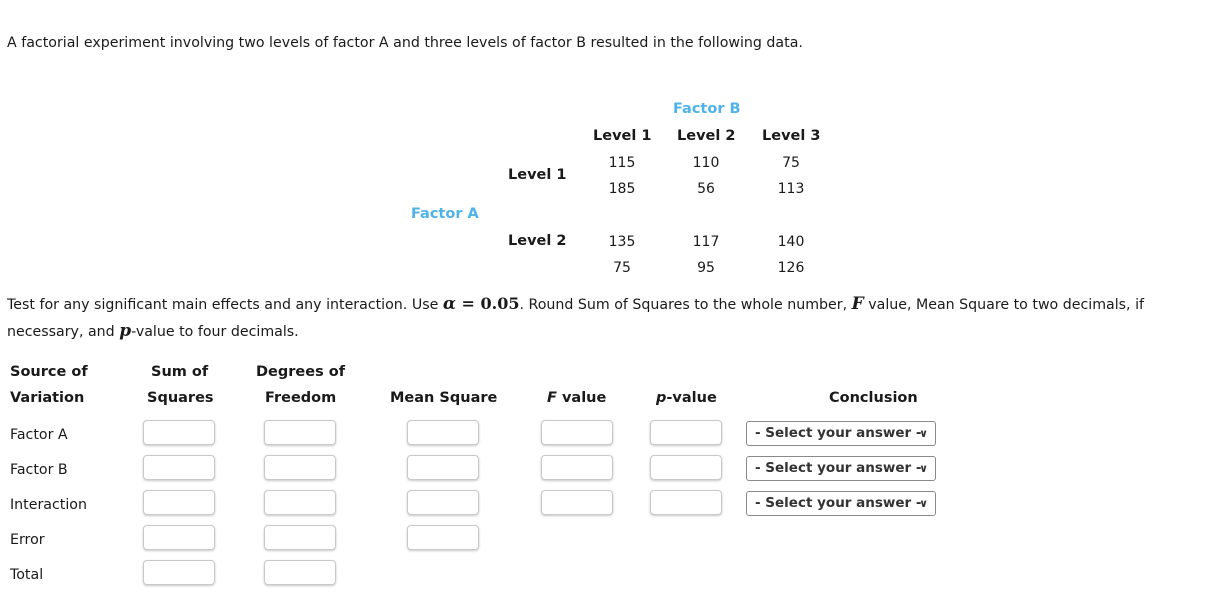 The height and width of the screenshot is (611, 1224). Describe the element at coordinates (47, 398) in the screenshot. I see `header-source: Variation` at that location.